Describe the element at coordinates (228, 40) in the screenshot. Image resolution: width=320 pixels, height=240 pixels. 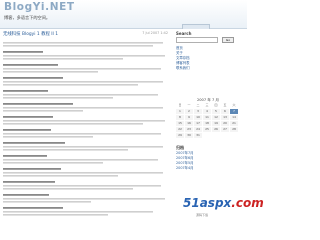
I see `search-button: Go` at that location.